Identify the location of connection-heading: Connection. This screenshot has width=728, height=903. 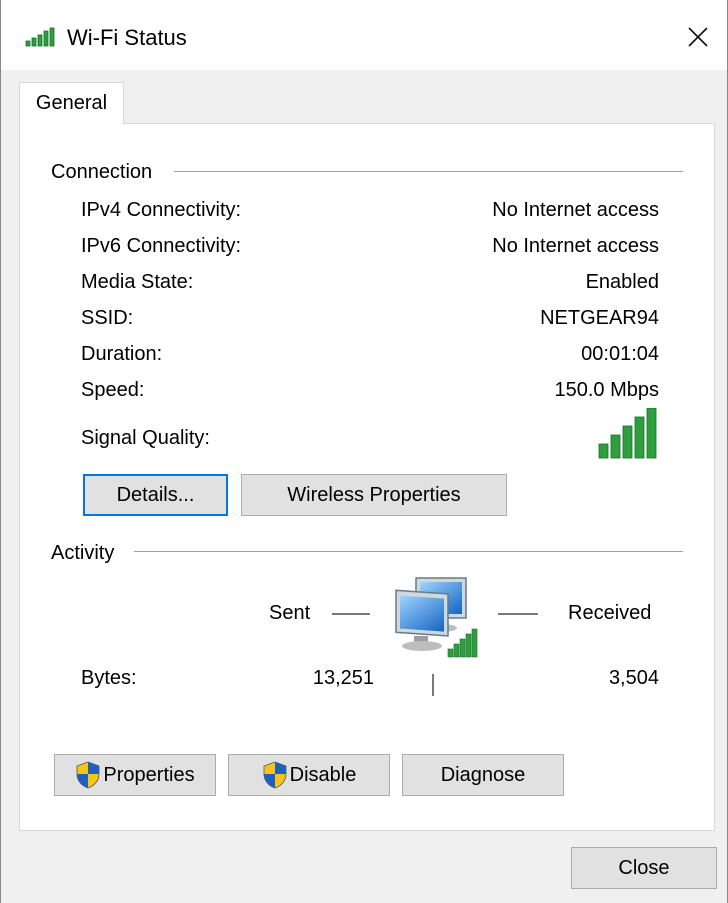
(102, 172).